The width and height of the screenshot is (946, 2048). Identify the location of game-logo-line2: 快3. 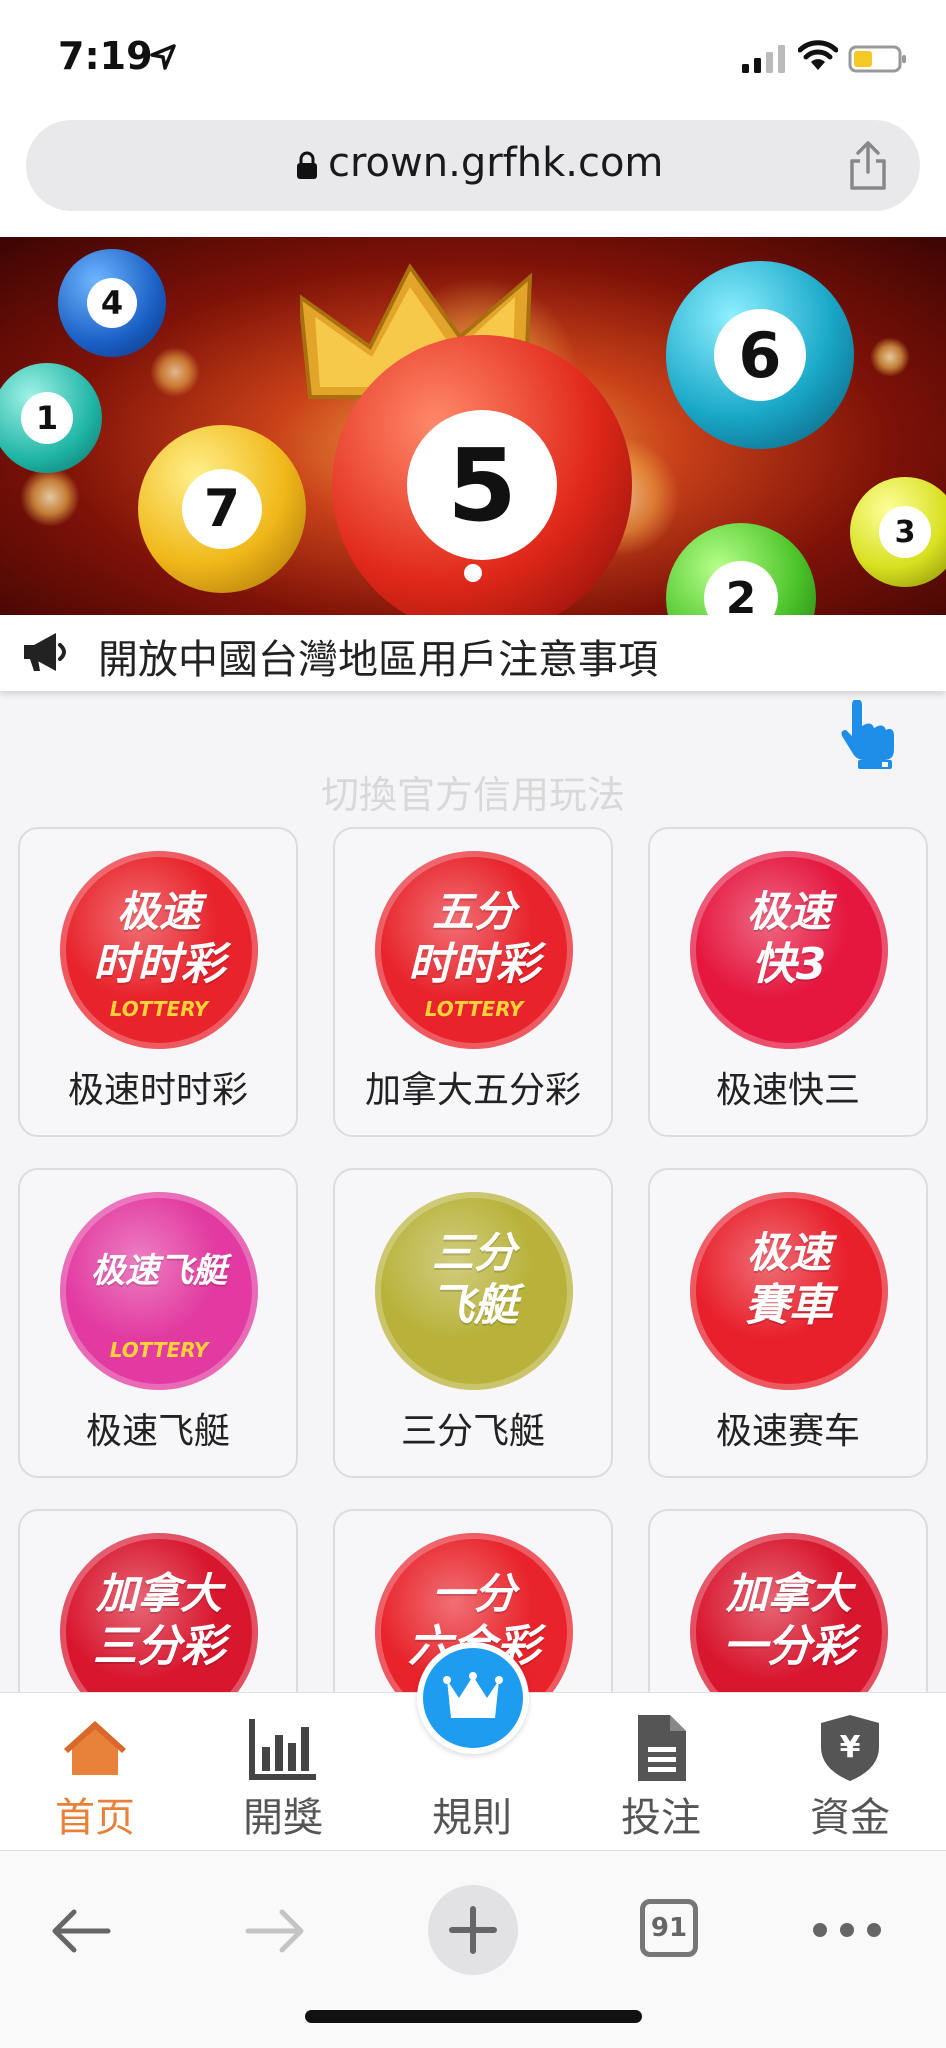
(789, 964).